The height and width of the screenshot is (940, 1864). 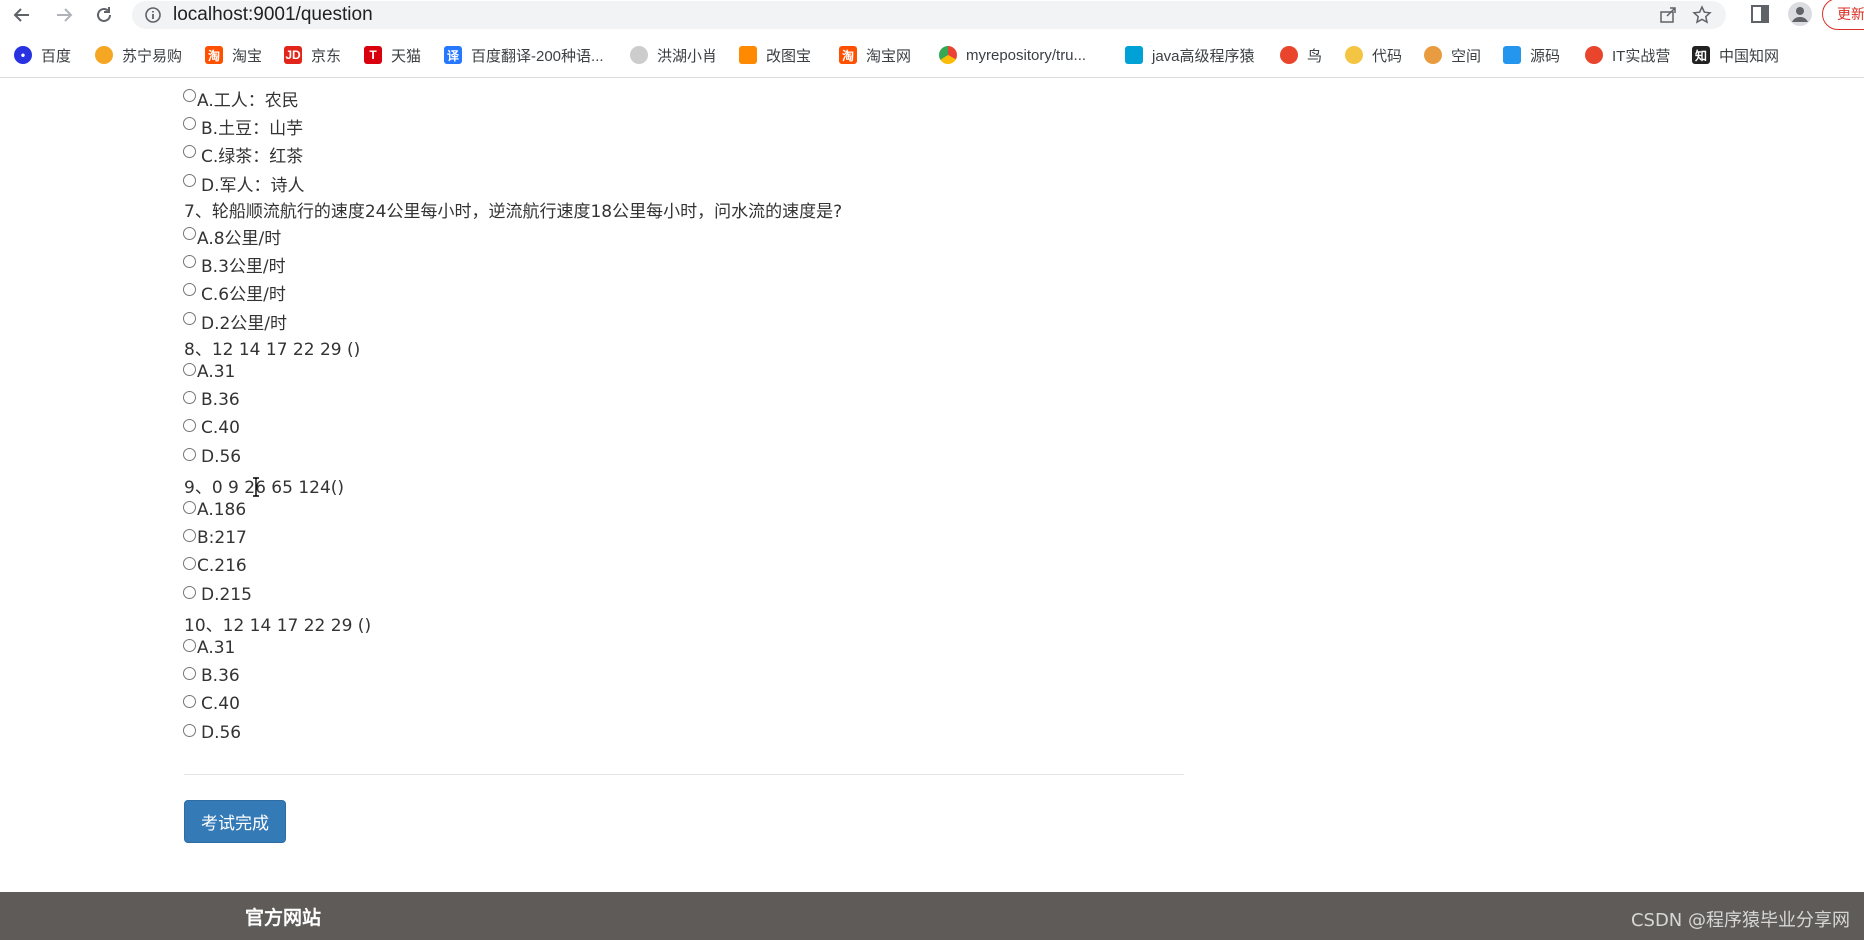 I want to click on reload-button, so click(x=104, y=15).